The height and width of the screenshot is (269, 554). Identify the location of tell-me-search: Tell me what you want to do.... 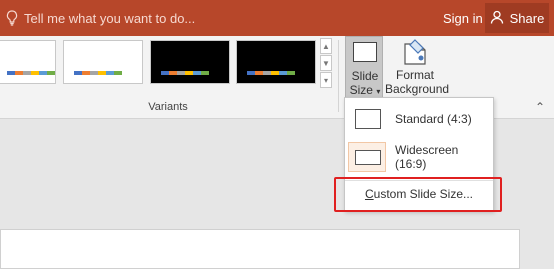
(100, 18).